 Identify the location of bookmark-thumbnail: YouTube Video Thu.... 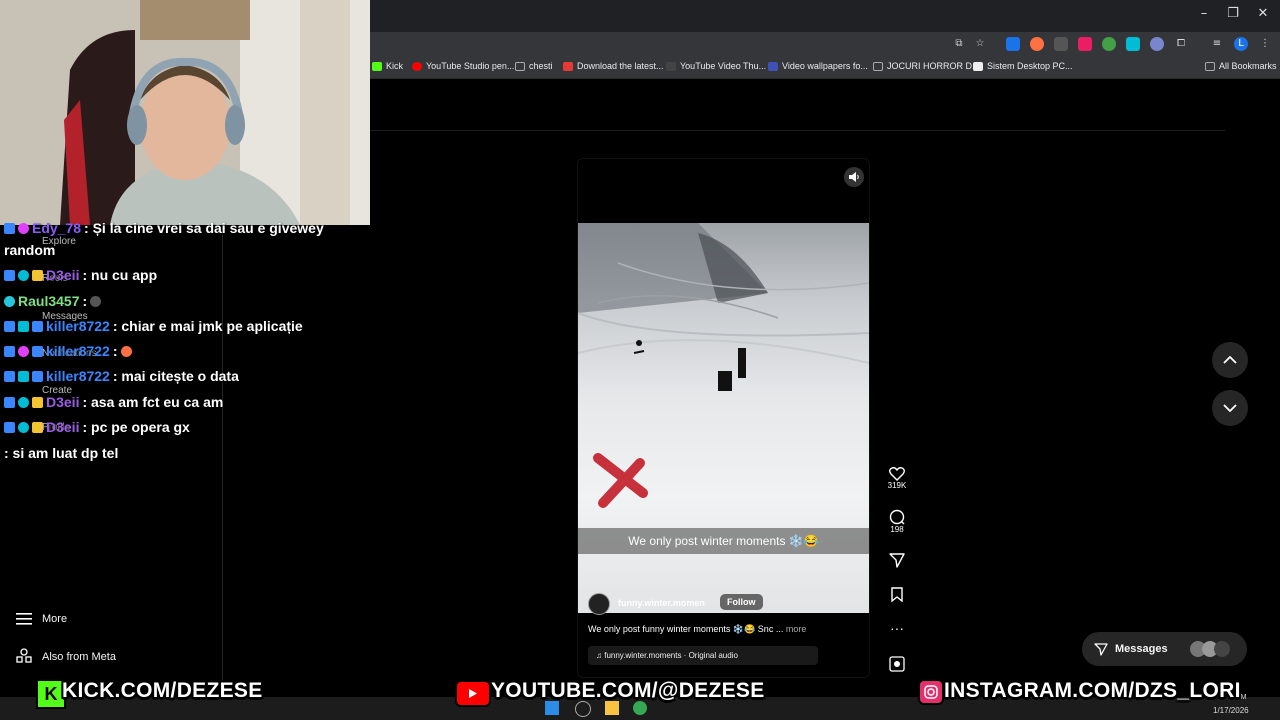
(716, 66).